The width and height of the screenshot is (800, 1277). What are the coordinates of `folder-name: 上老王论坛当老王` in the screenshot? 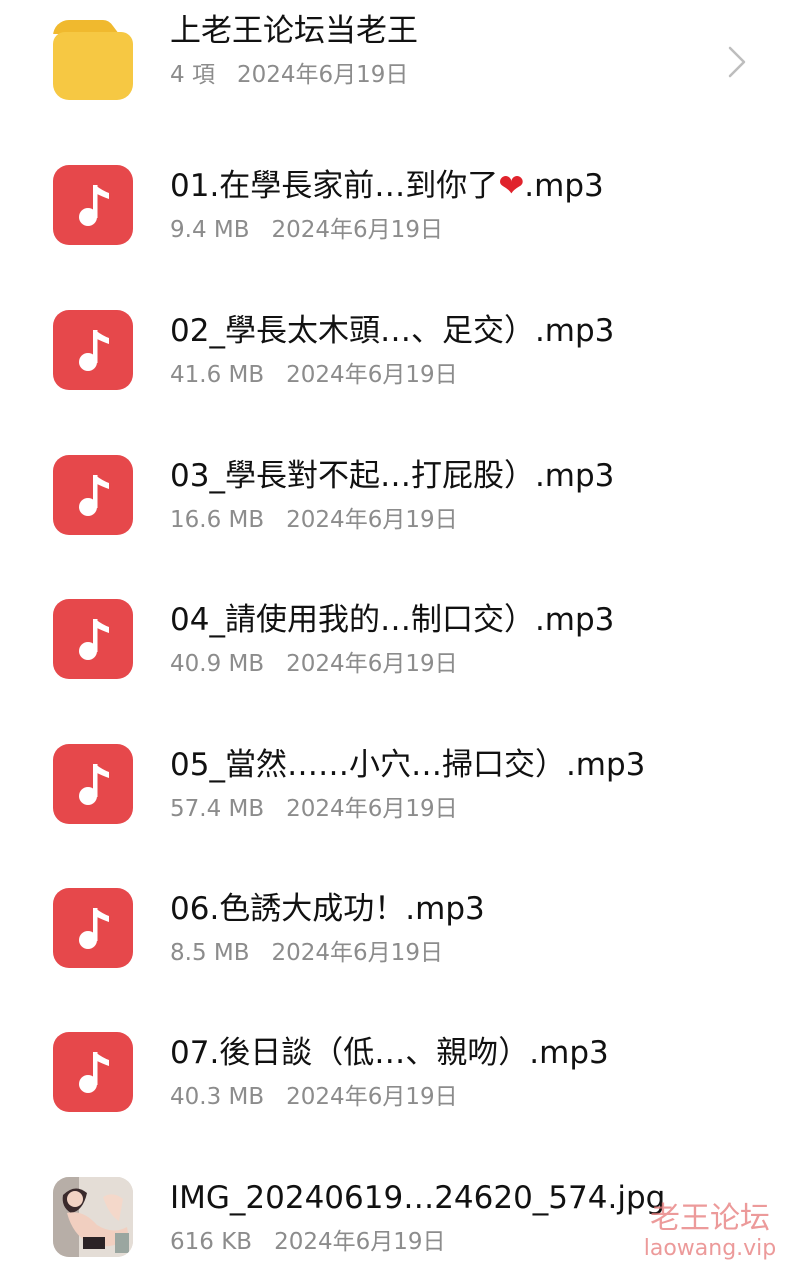 It's located at (294, 31).